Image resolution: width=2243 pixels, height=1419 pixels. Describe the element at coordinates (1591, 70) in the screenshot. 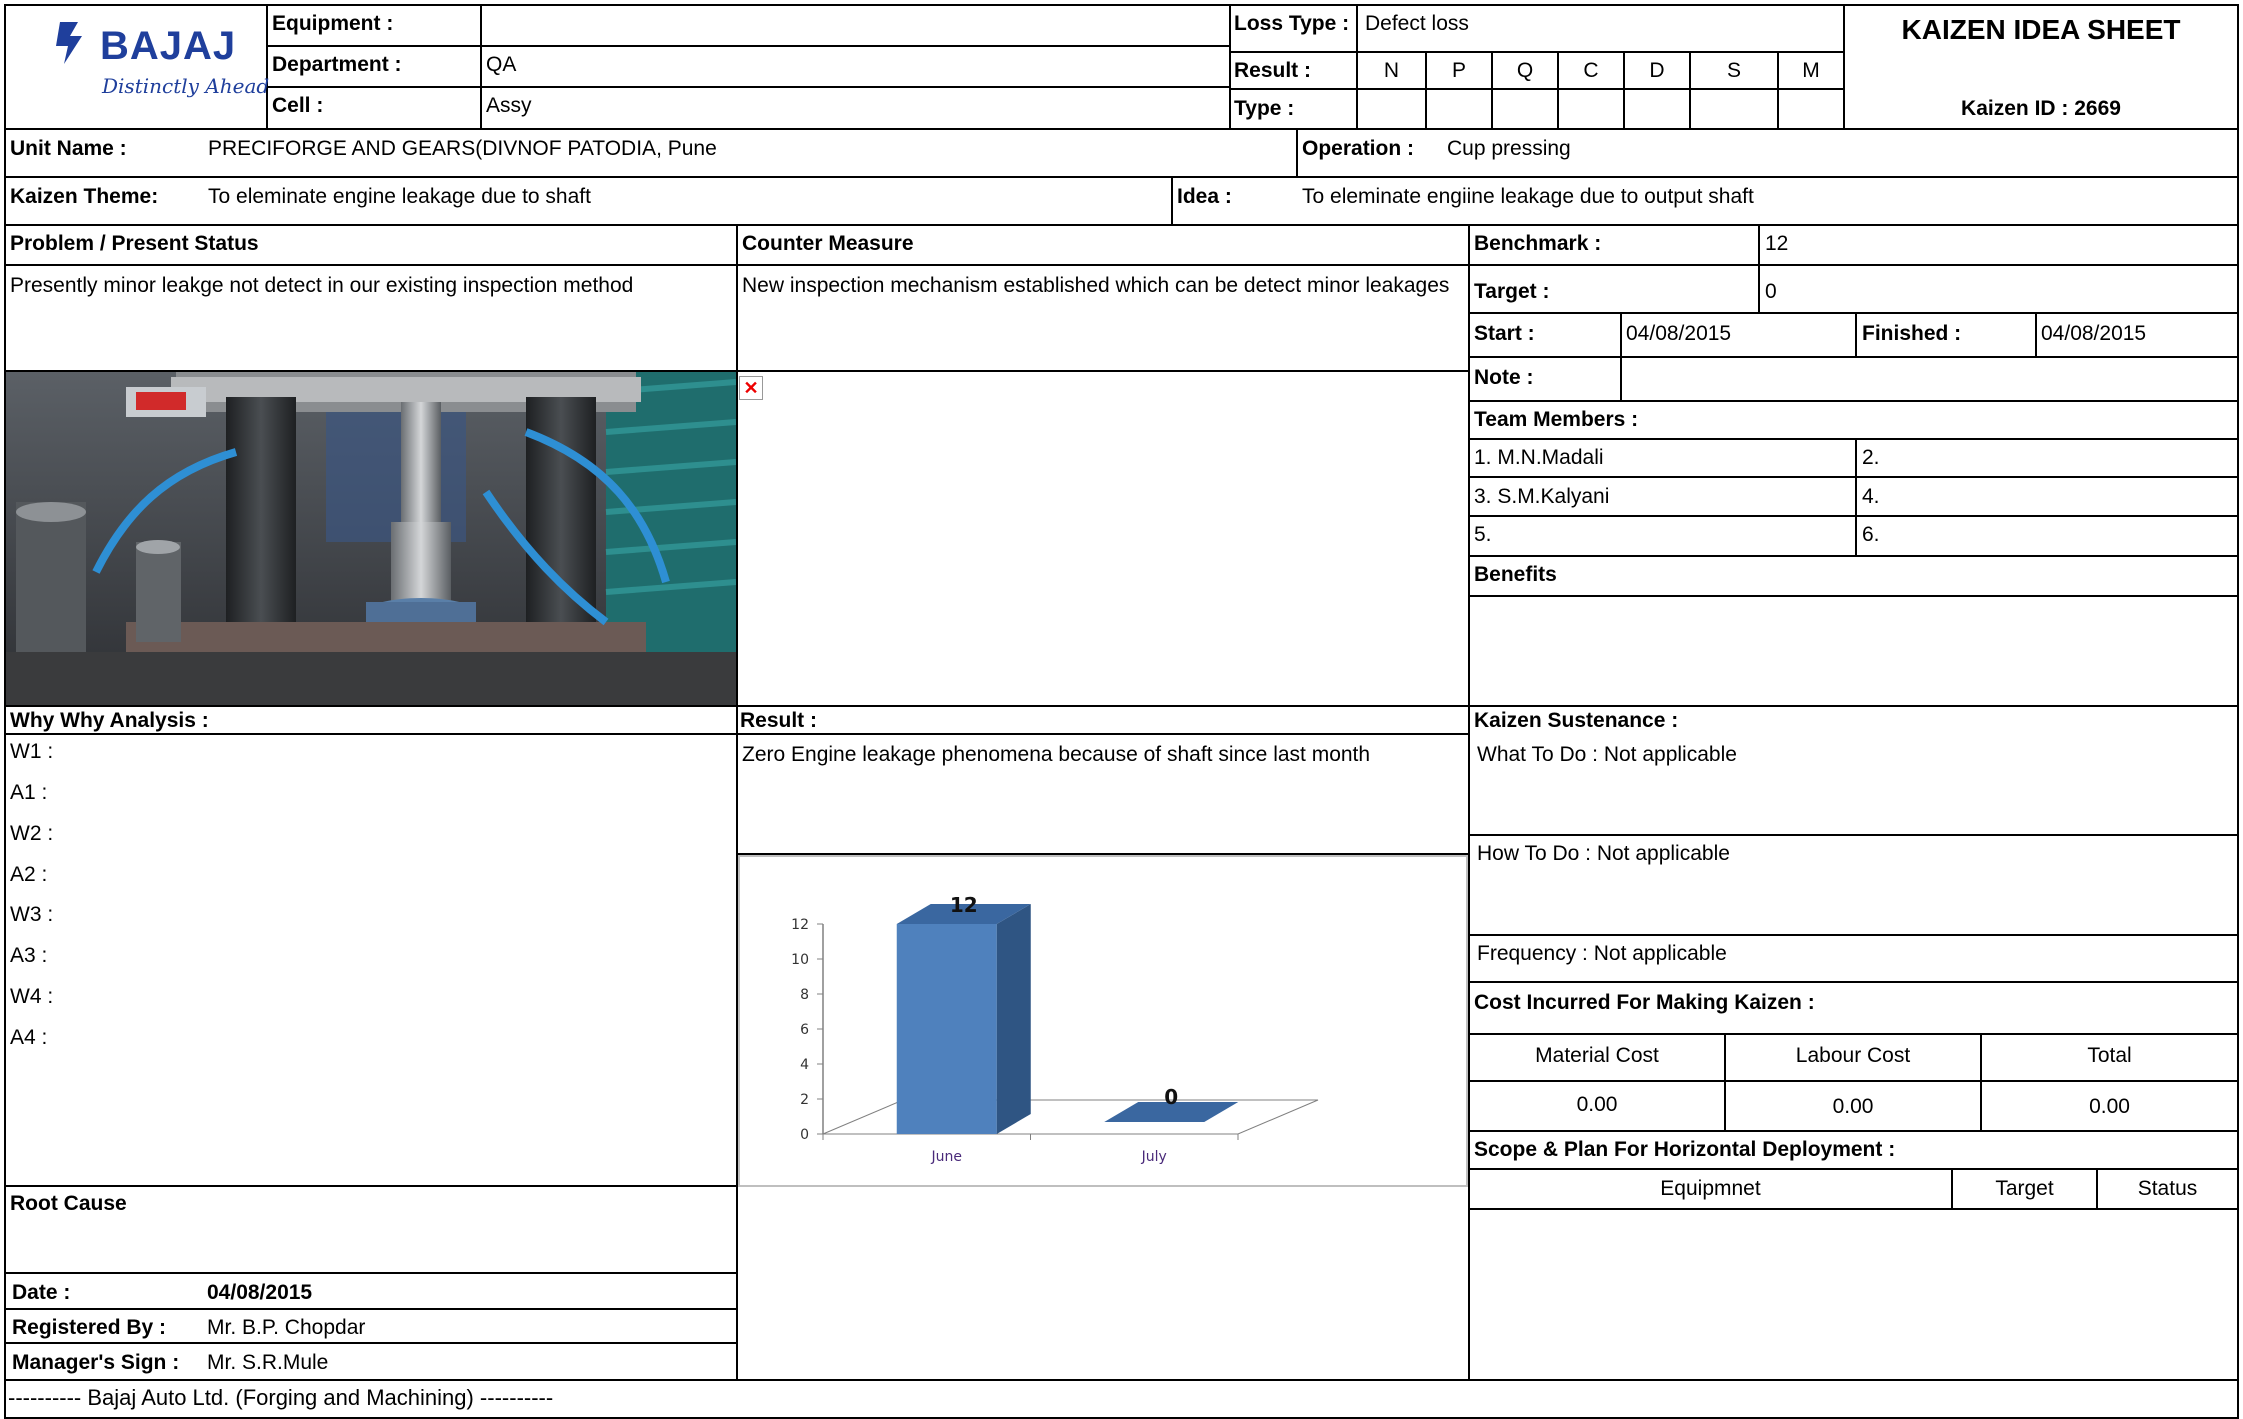

I see `result-category-c: C` at that location.